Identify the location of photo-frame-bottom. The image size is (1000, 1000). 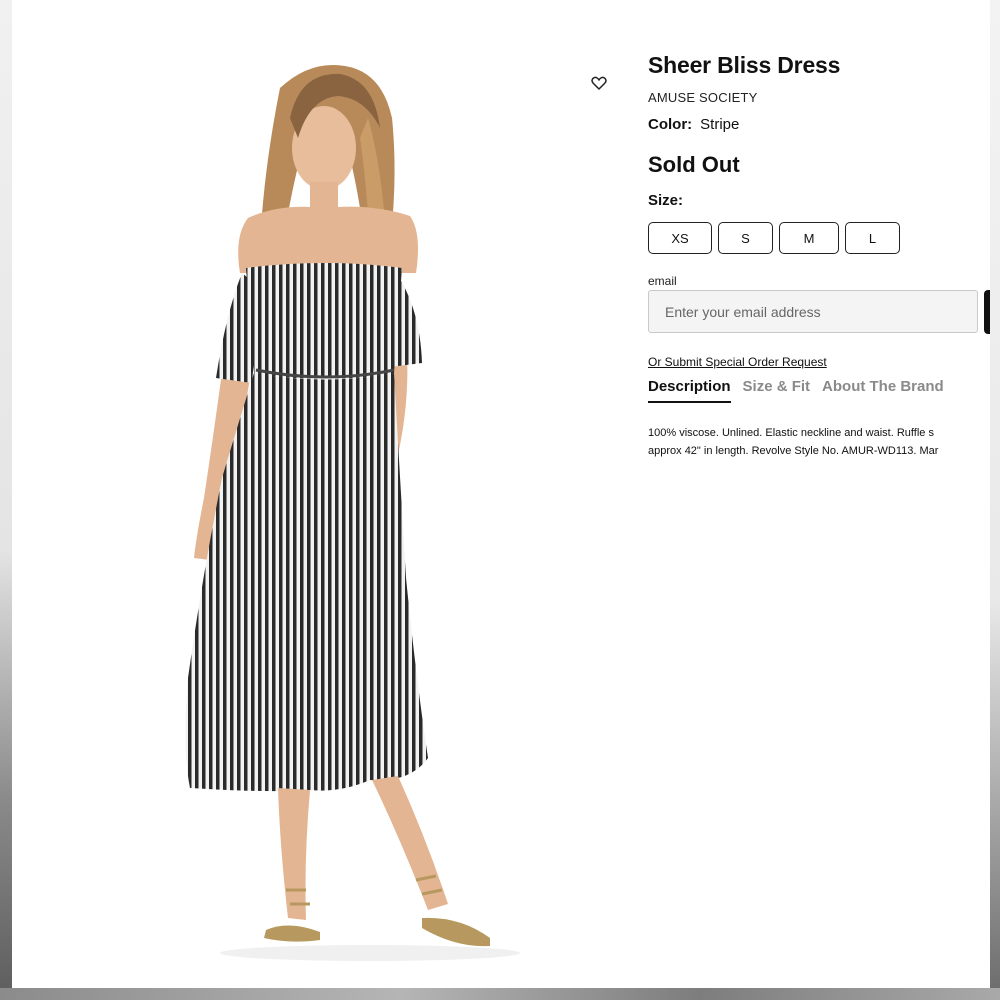
(500, 994).